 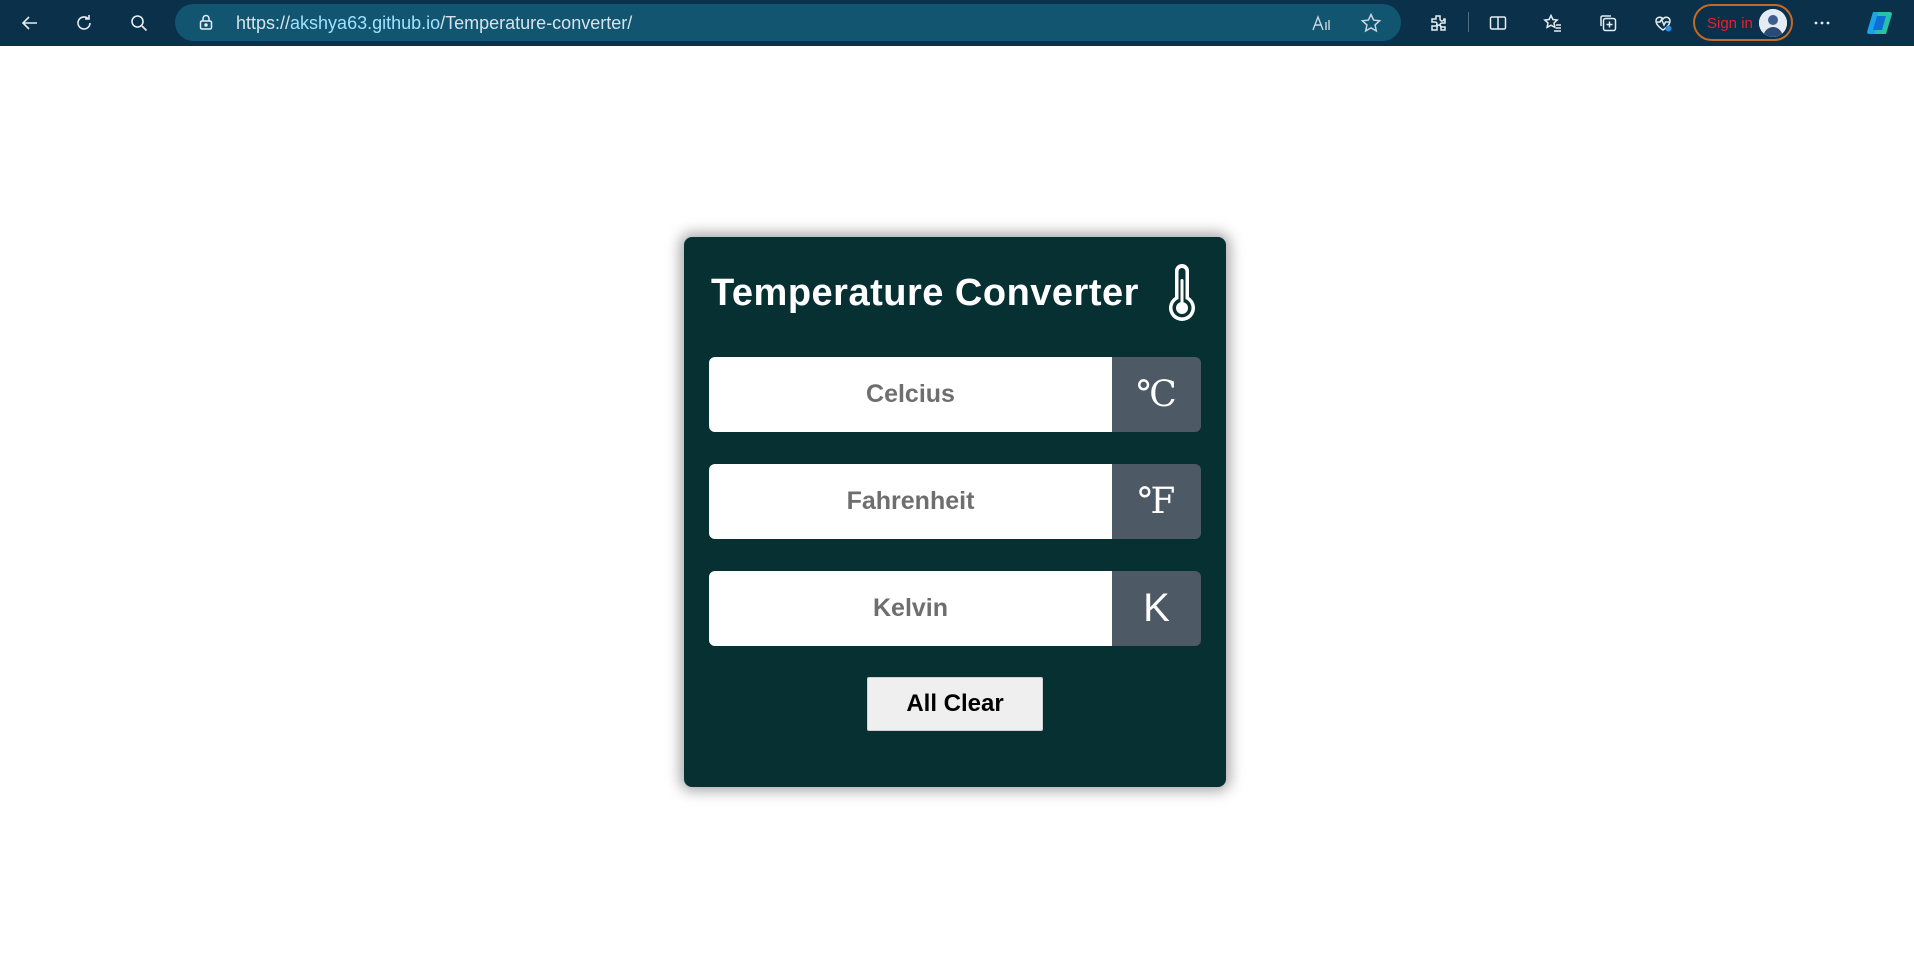 What do you see at coordinates (84, 23) in the screenshot?
I see `refresh-icon` at bounding box center [84, 23].